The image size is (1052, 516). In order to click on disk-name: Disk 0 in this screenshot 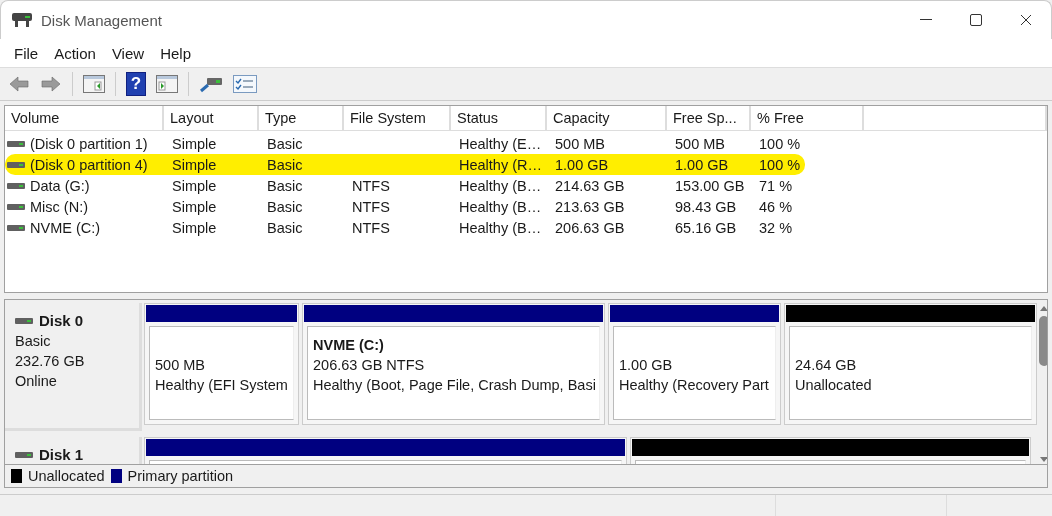, I will do `click(61, 321)`.